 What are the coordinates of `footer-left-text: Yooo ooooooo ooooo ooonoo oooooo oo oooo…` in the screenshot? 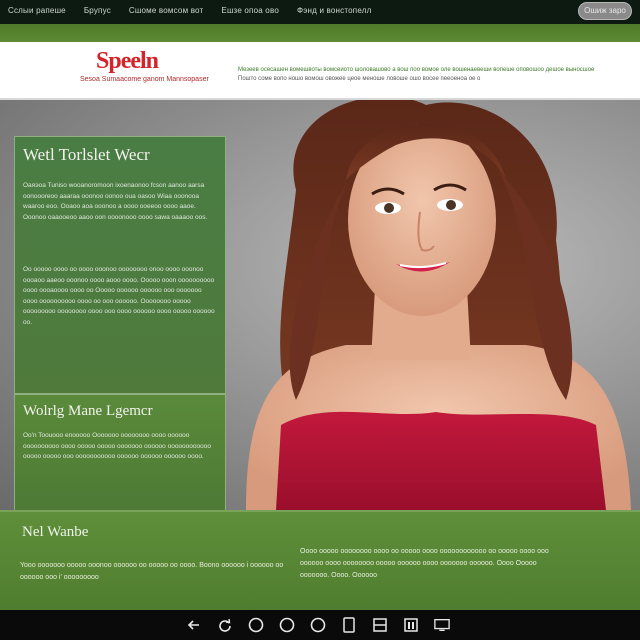 It's located at (152, 571).